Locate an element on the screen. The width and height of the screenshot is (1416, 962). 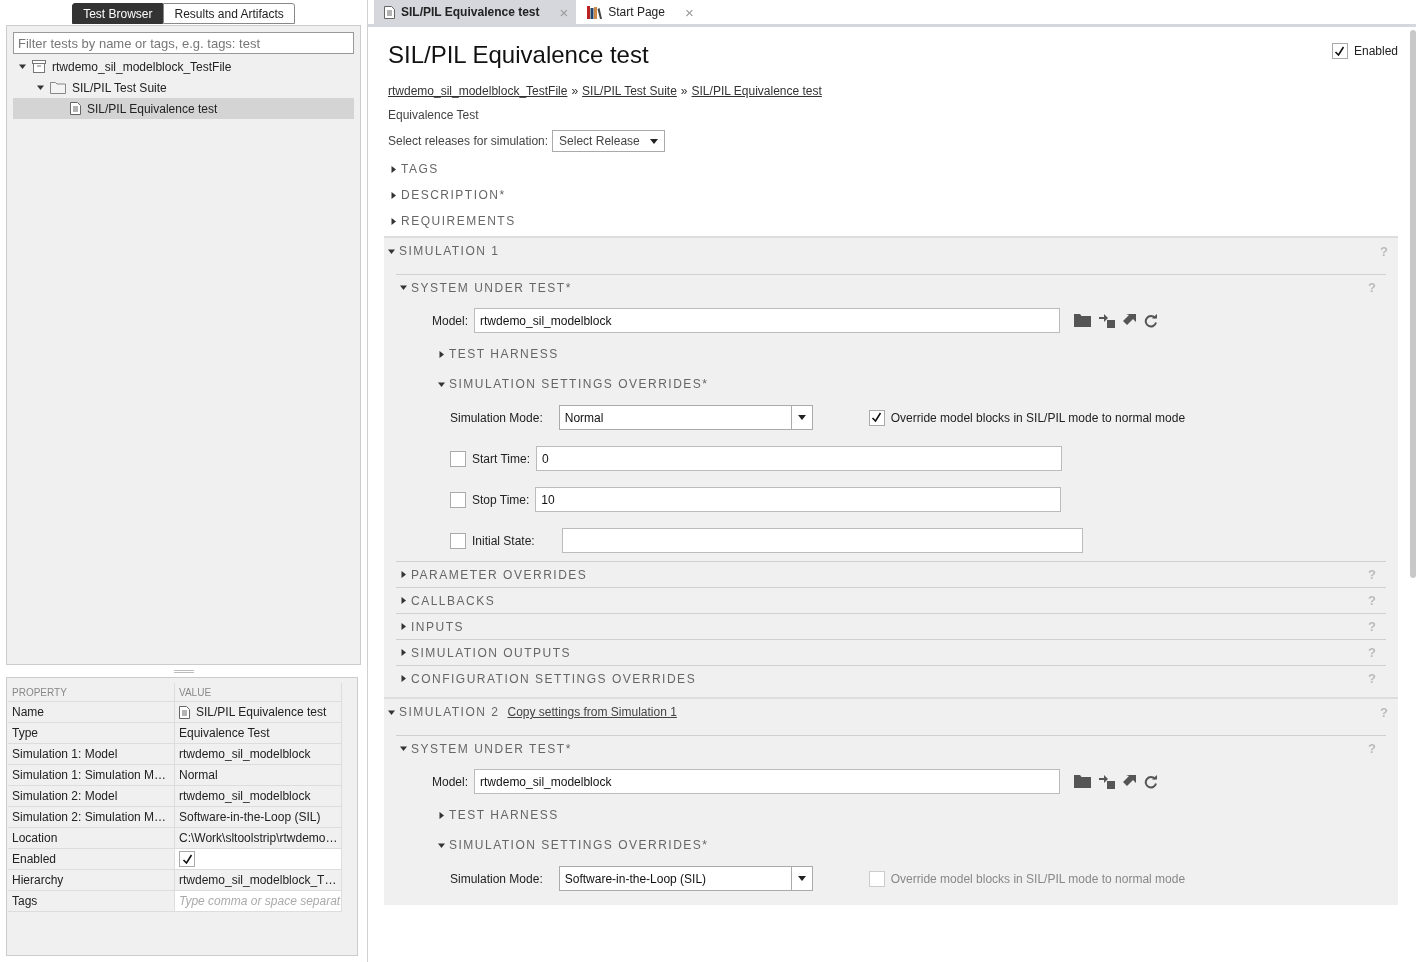
release-label: Select releases for simulation: is located at coordinates (468, 141).